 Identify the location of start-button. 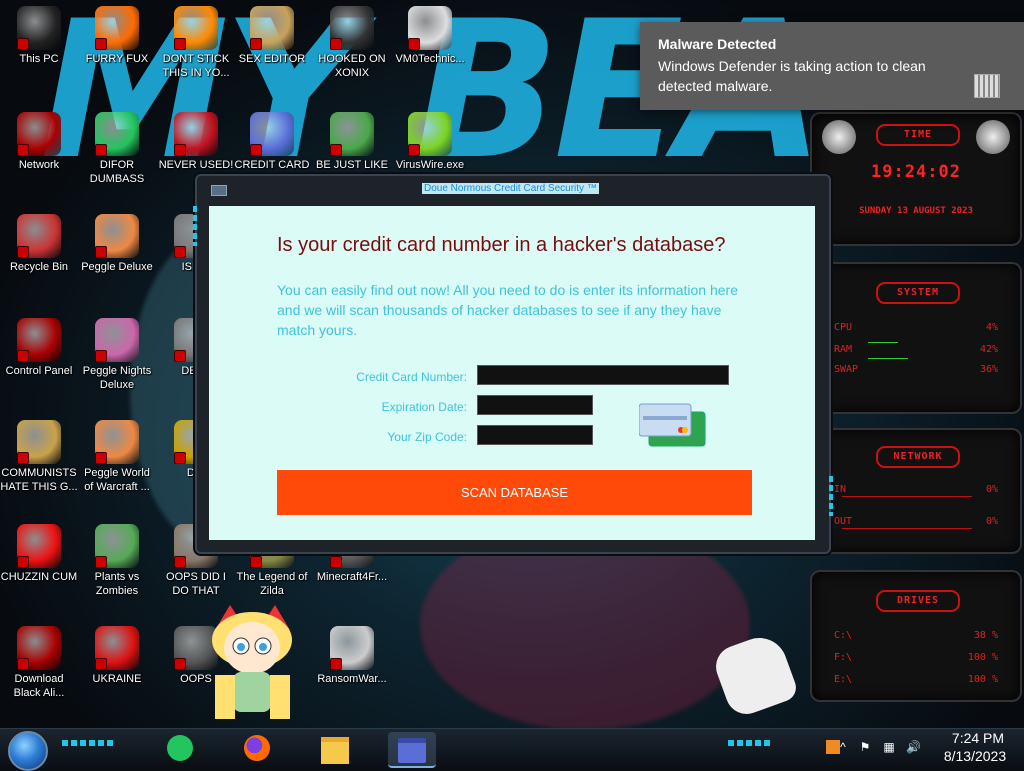
(28, 751).